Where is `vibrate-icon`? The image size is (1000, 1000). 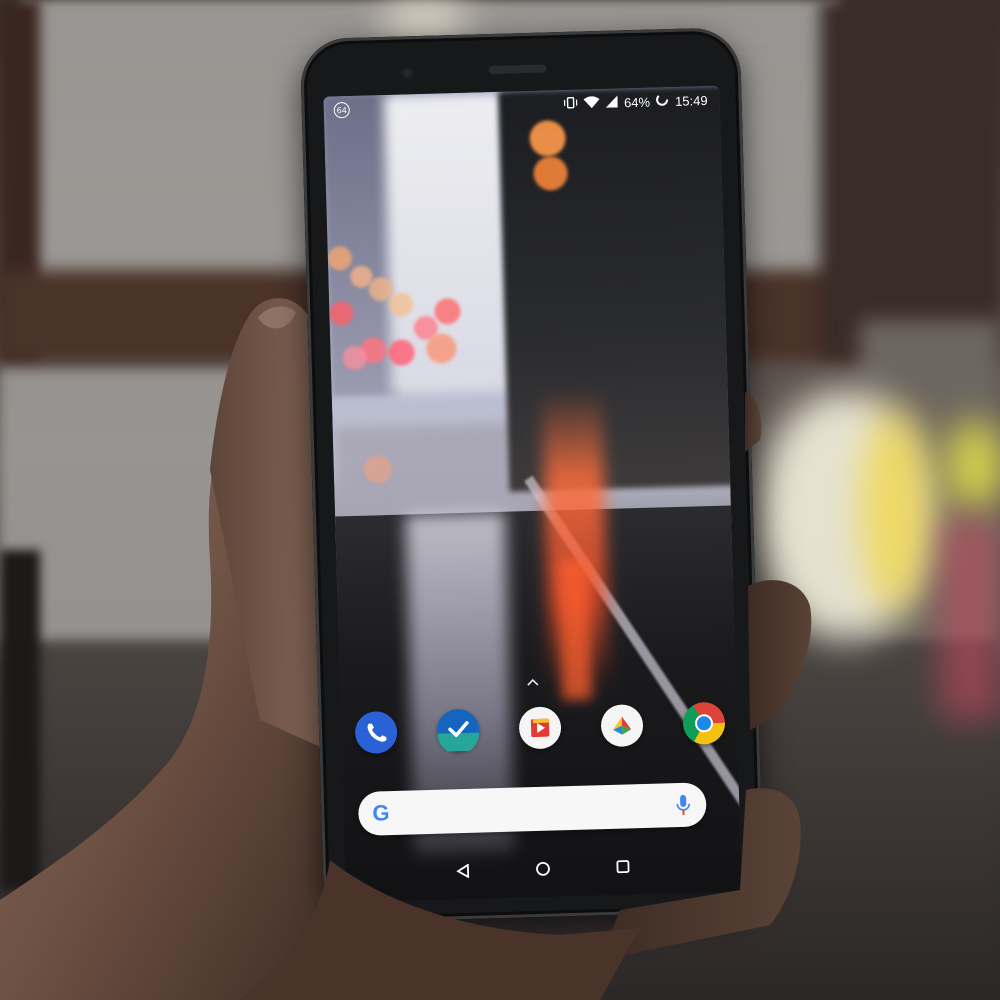 vibrate-icon is located at coordinates (571, 103).